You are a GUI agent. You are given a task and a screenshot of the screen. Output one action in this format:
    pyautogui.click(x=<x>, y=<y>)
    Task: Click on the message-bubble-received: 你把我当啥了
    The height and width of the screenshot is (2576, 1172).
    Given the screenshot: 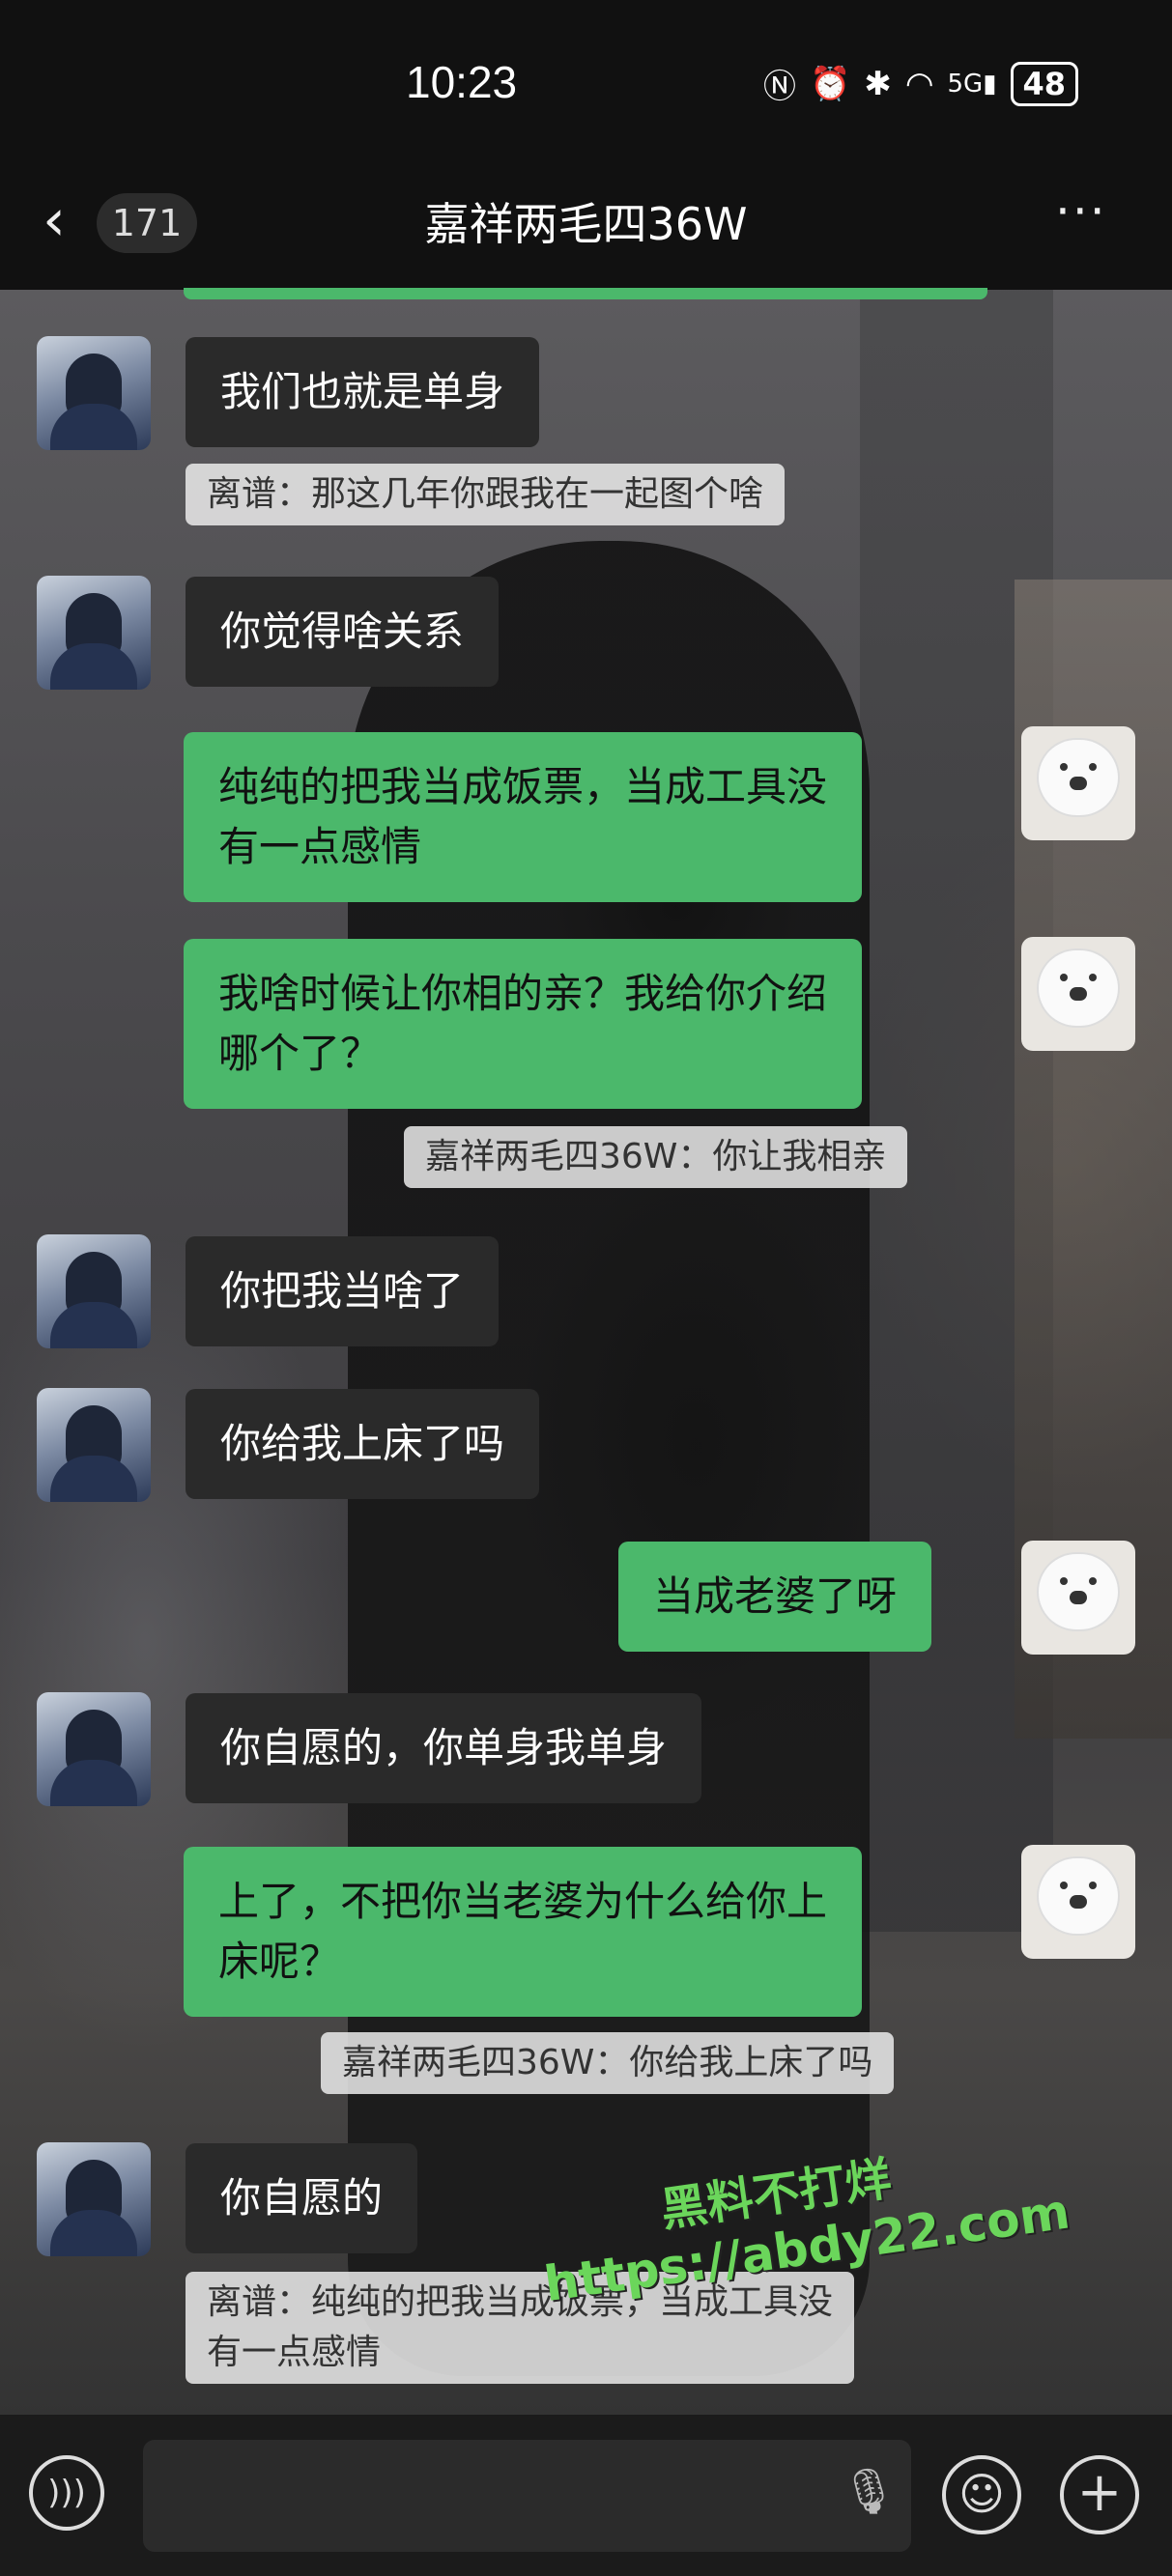 What is the action you would take?
    pyautogui.click(x=343, y=1291)
    